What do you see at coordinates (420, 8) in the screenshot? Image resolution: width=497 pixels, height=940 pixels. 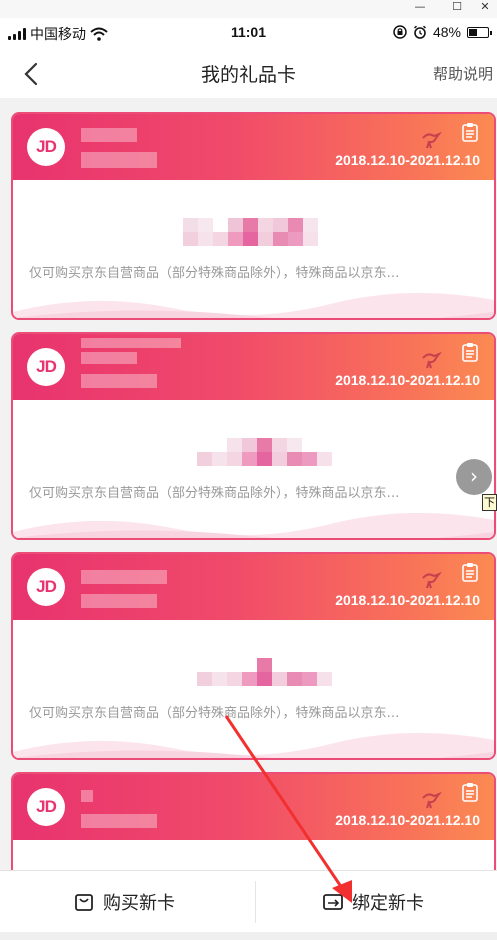 I see `minimize-button: —` at bounding box center [420, 8].